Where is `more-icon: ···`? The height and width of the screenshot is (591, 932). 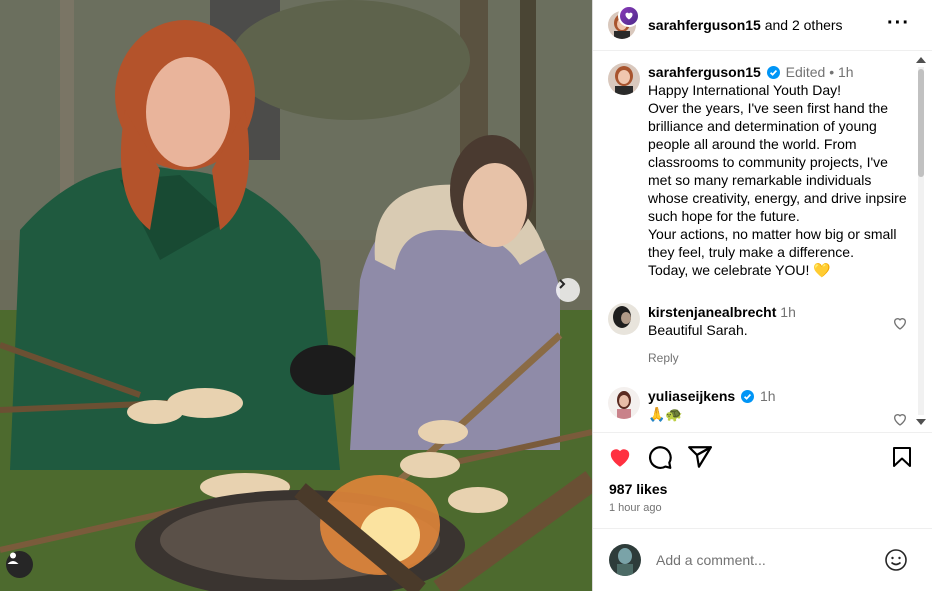 more-icon: ··· is located at coordinates (898, 23).